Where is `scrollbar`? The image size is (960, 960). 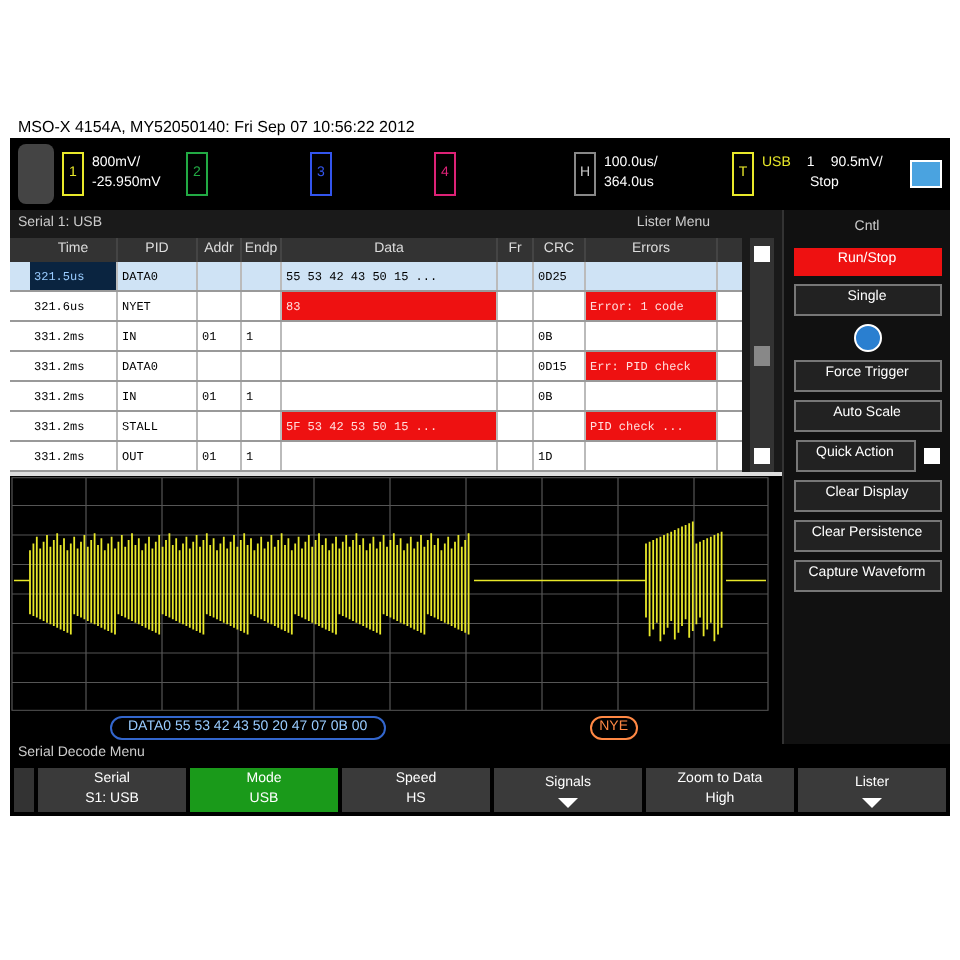
scrollbar is located at coordinates (762, 355).